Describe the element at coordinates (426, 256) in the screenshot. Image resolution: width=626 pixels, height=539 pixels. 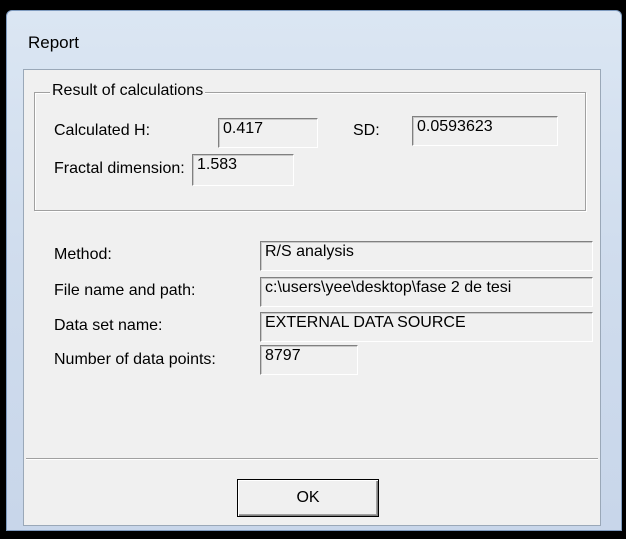
I see `method-field: R/S analysis` at that location.